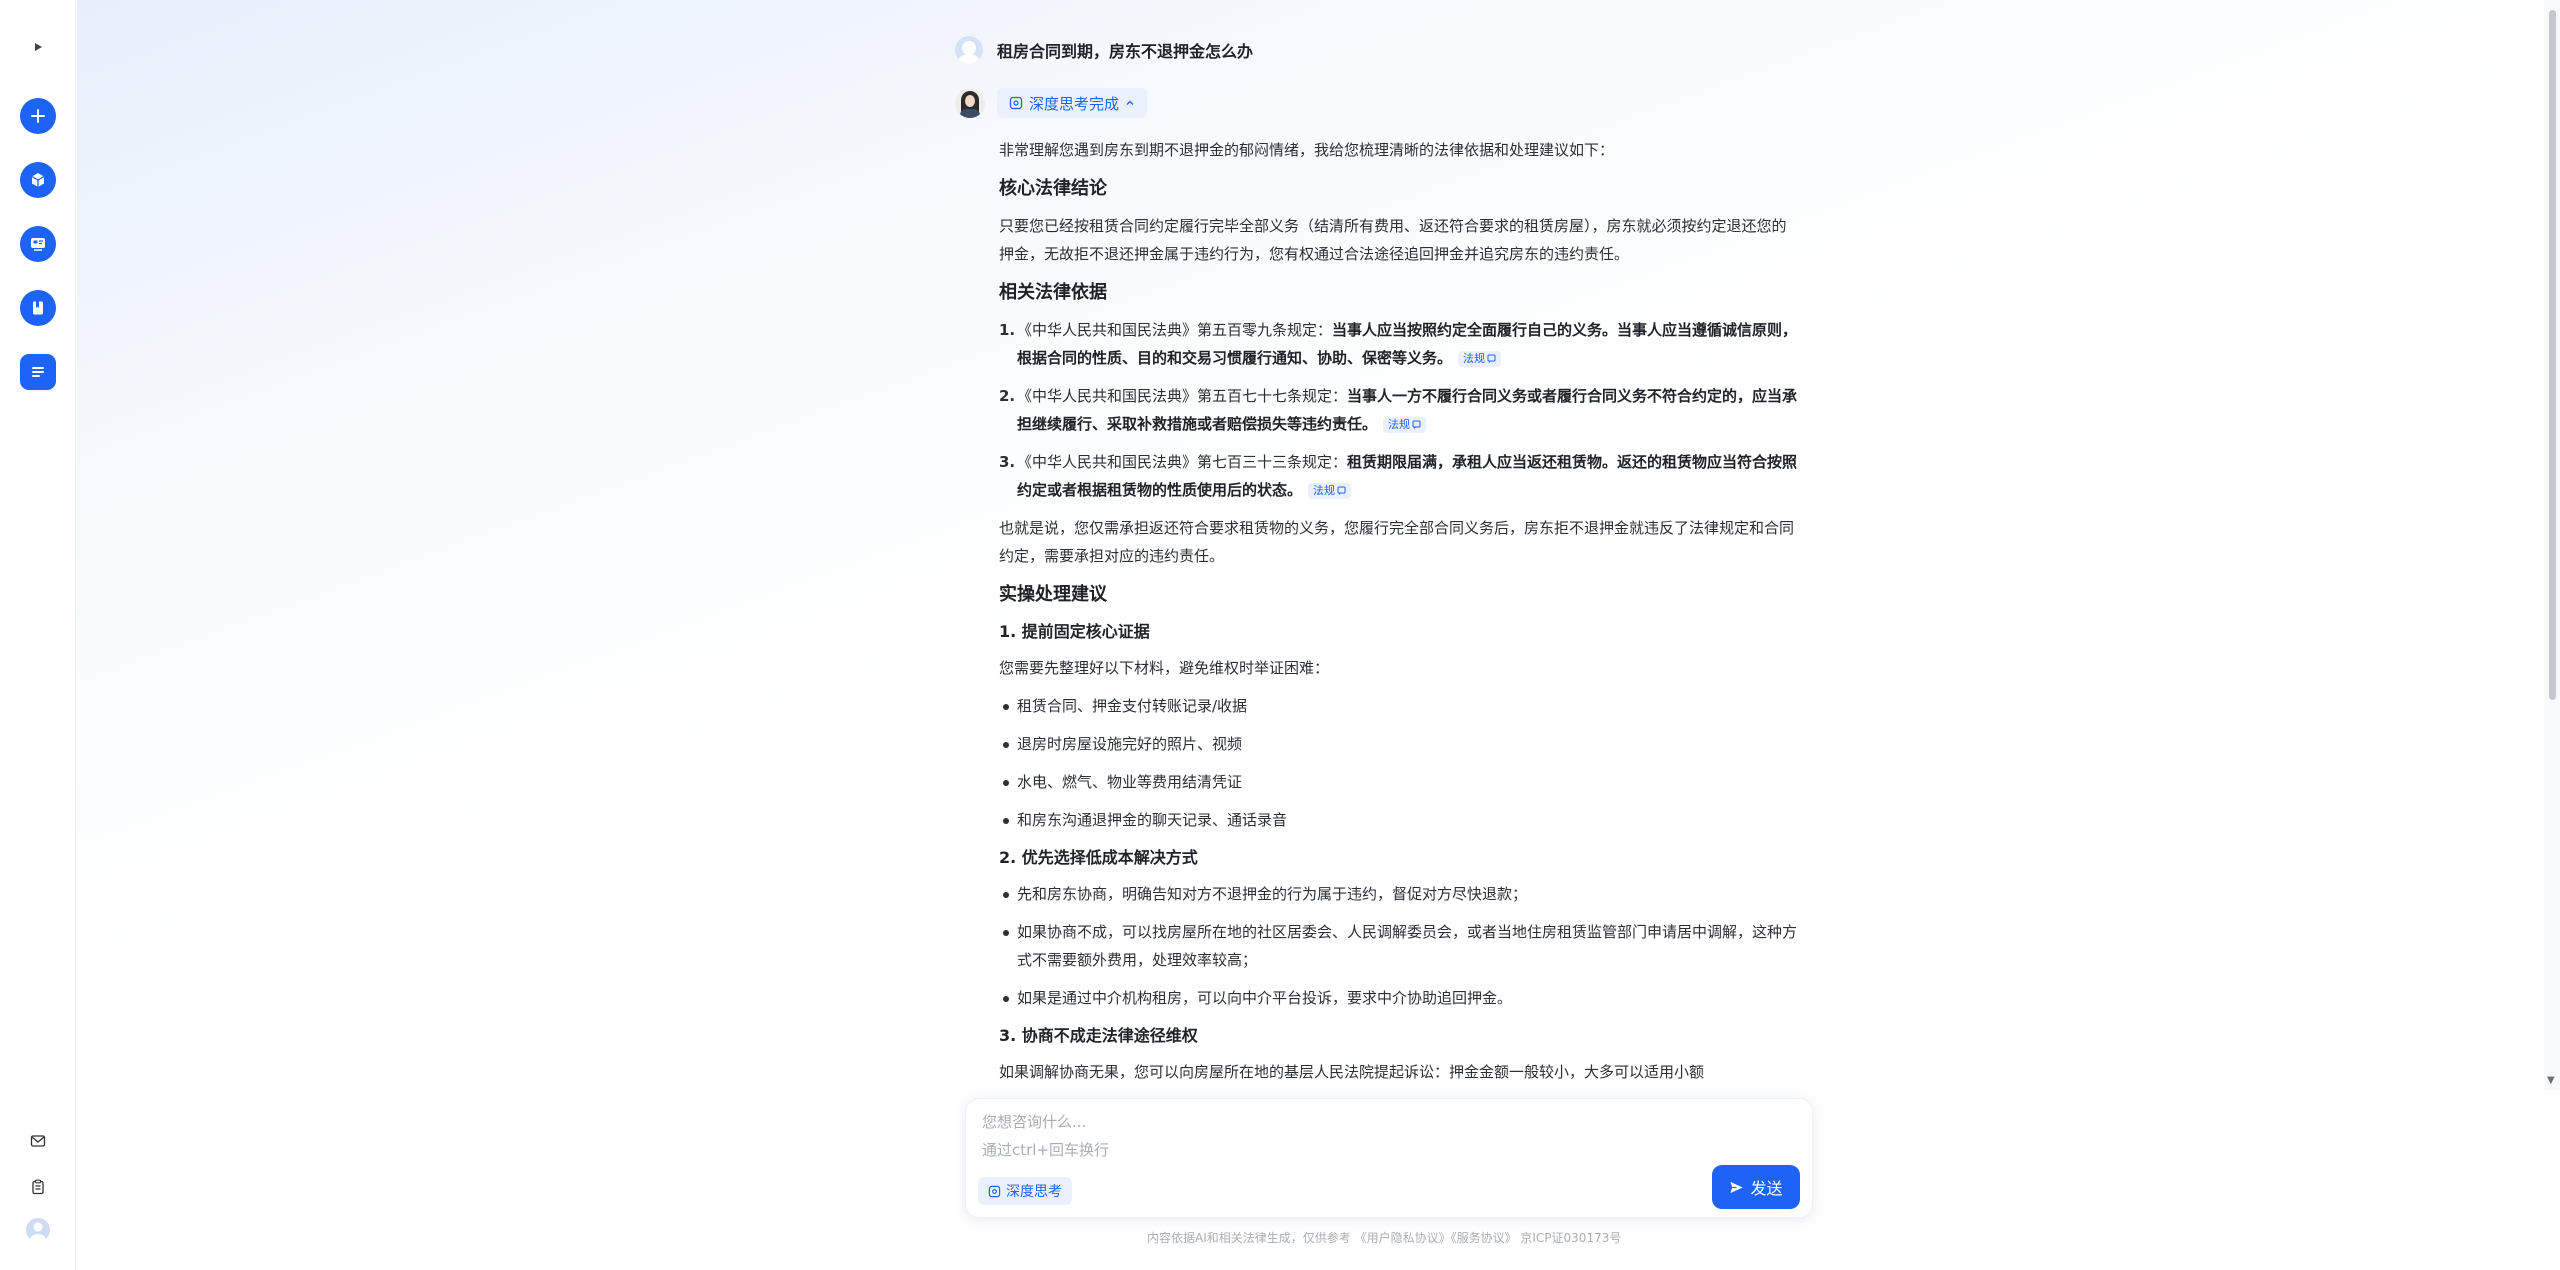 This screenshot has height=1270, width=2560. I want to click on id-card-icon, so click(37, 244).